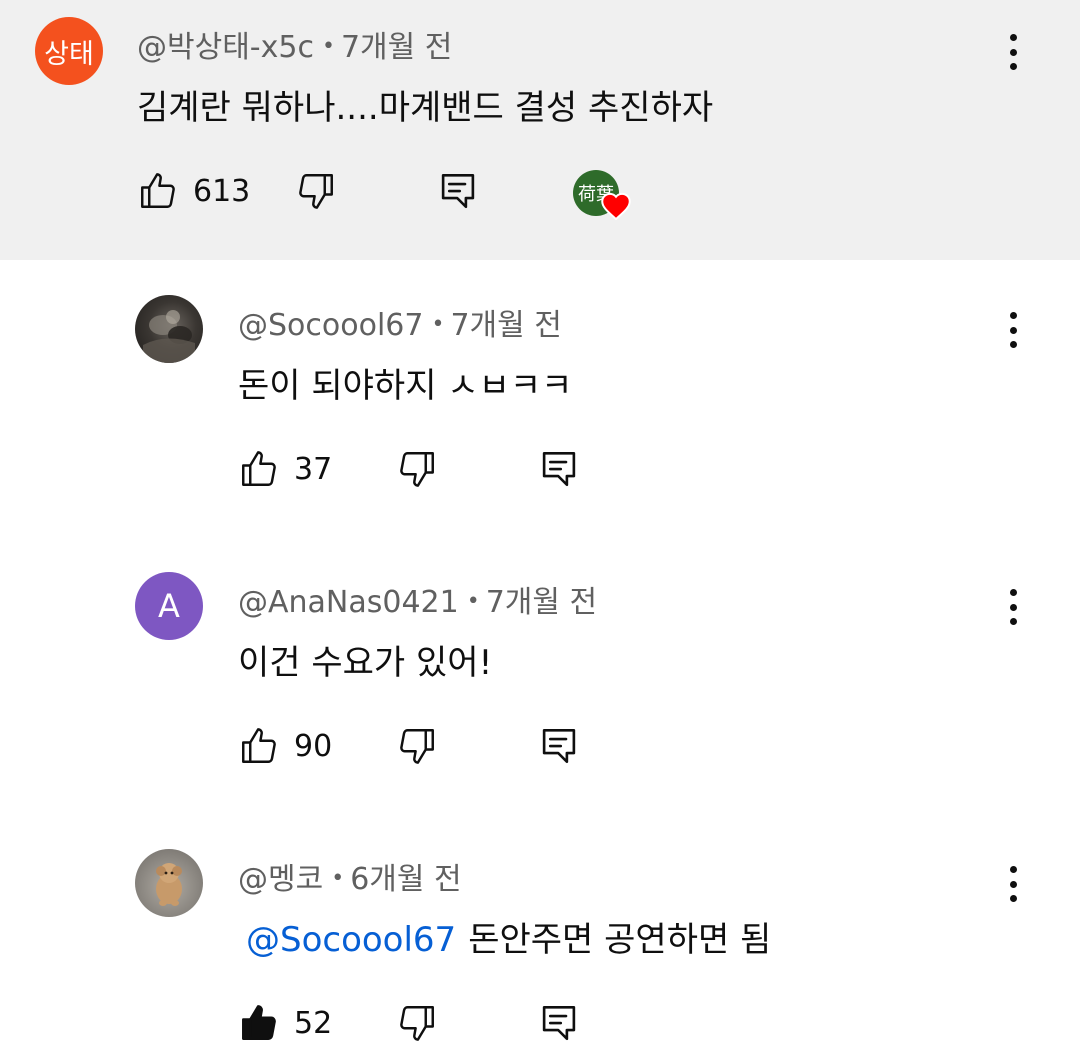 The width and height of the screenshot is (1080, 1064). What do you see at coordinates (285, 1023) in the screenshot?
I see `like-button: 52` at bounding box center [285, 1023].